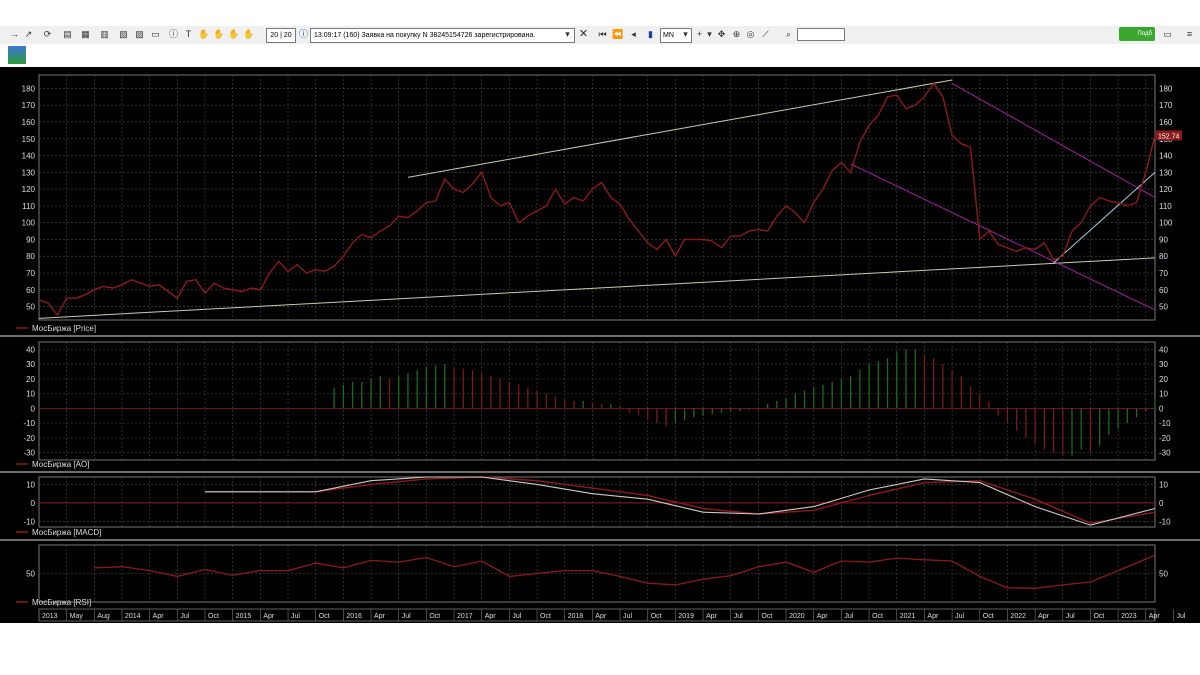 The height and width of the screenshot is (675, 1200). Describe the element at coordinates (788, 34) in the screenshot. I see `search-icon: ⌕` at that location.